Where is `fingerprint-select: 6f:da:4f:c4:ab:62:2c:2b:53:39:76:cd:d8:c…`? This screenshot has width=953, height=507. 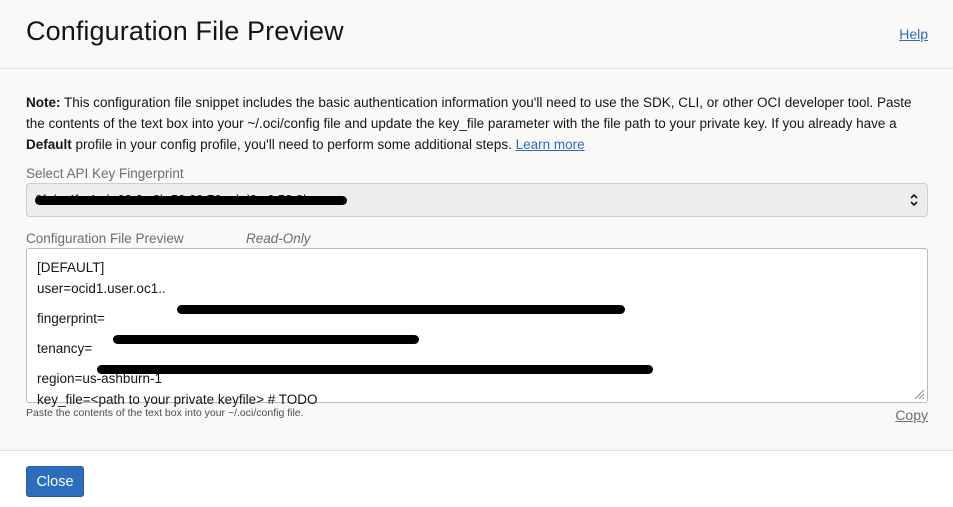 fingerprint-select: 6f:da:4f:c4:ab:62:2c:2b:53:39:76:cd:d8:c… is located at coordinates (477, 200).